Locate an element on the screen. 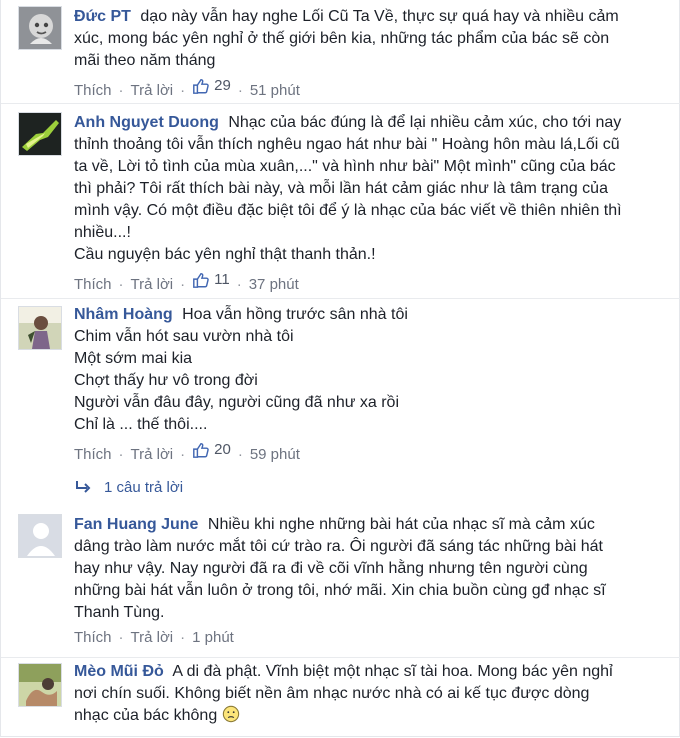  like-count: 11 is located at coordinates (211, 280).